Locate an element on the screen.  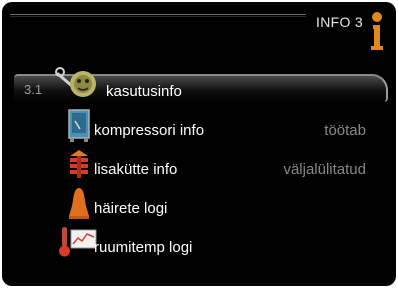
menu-item-status: väljalülitatud is located at coordinates (324, 169).